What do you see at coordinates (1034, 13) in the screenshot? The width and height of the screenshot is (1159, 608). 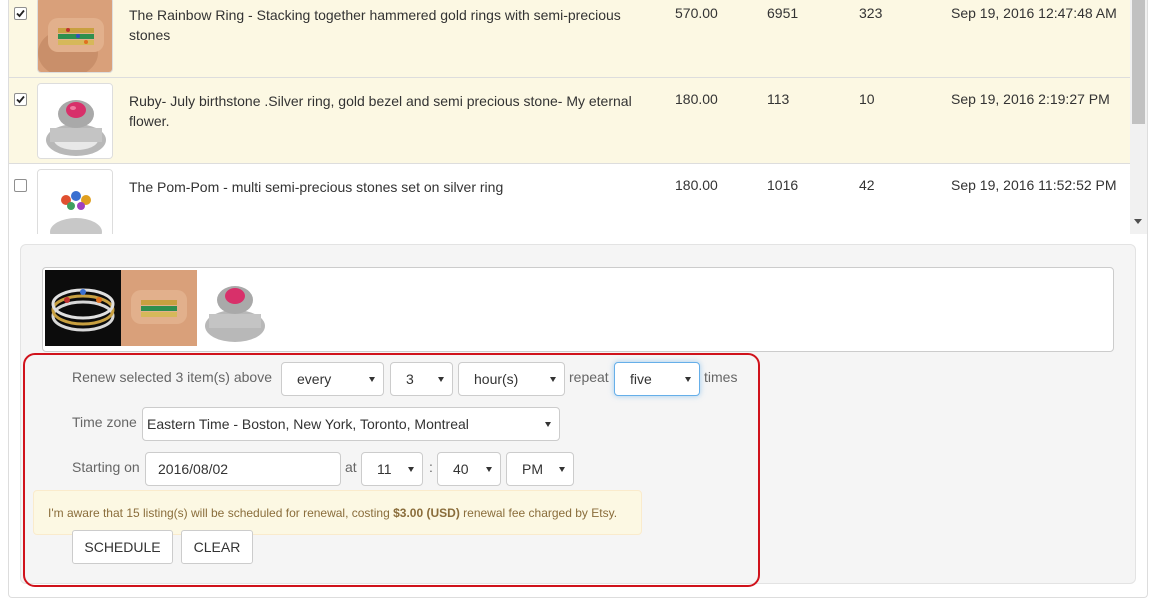 I see `listing-date: Sep 19, 2016 12:47:48 AM` at bounding box center [1034, 13].